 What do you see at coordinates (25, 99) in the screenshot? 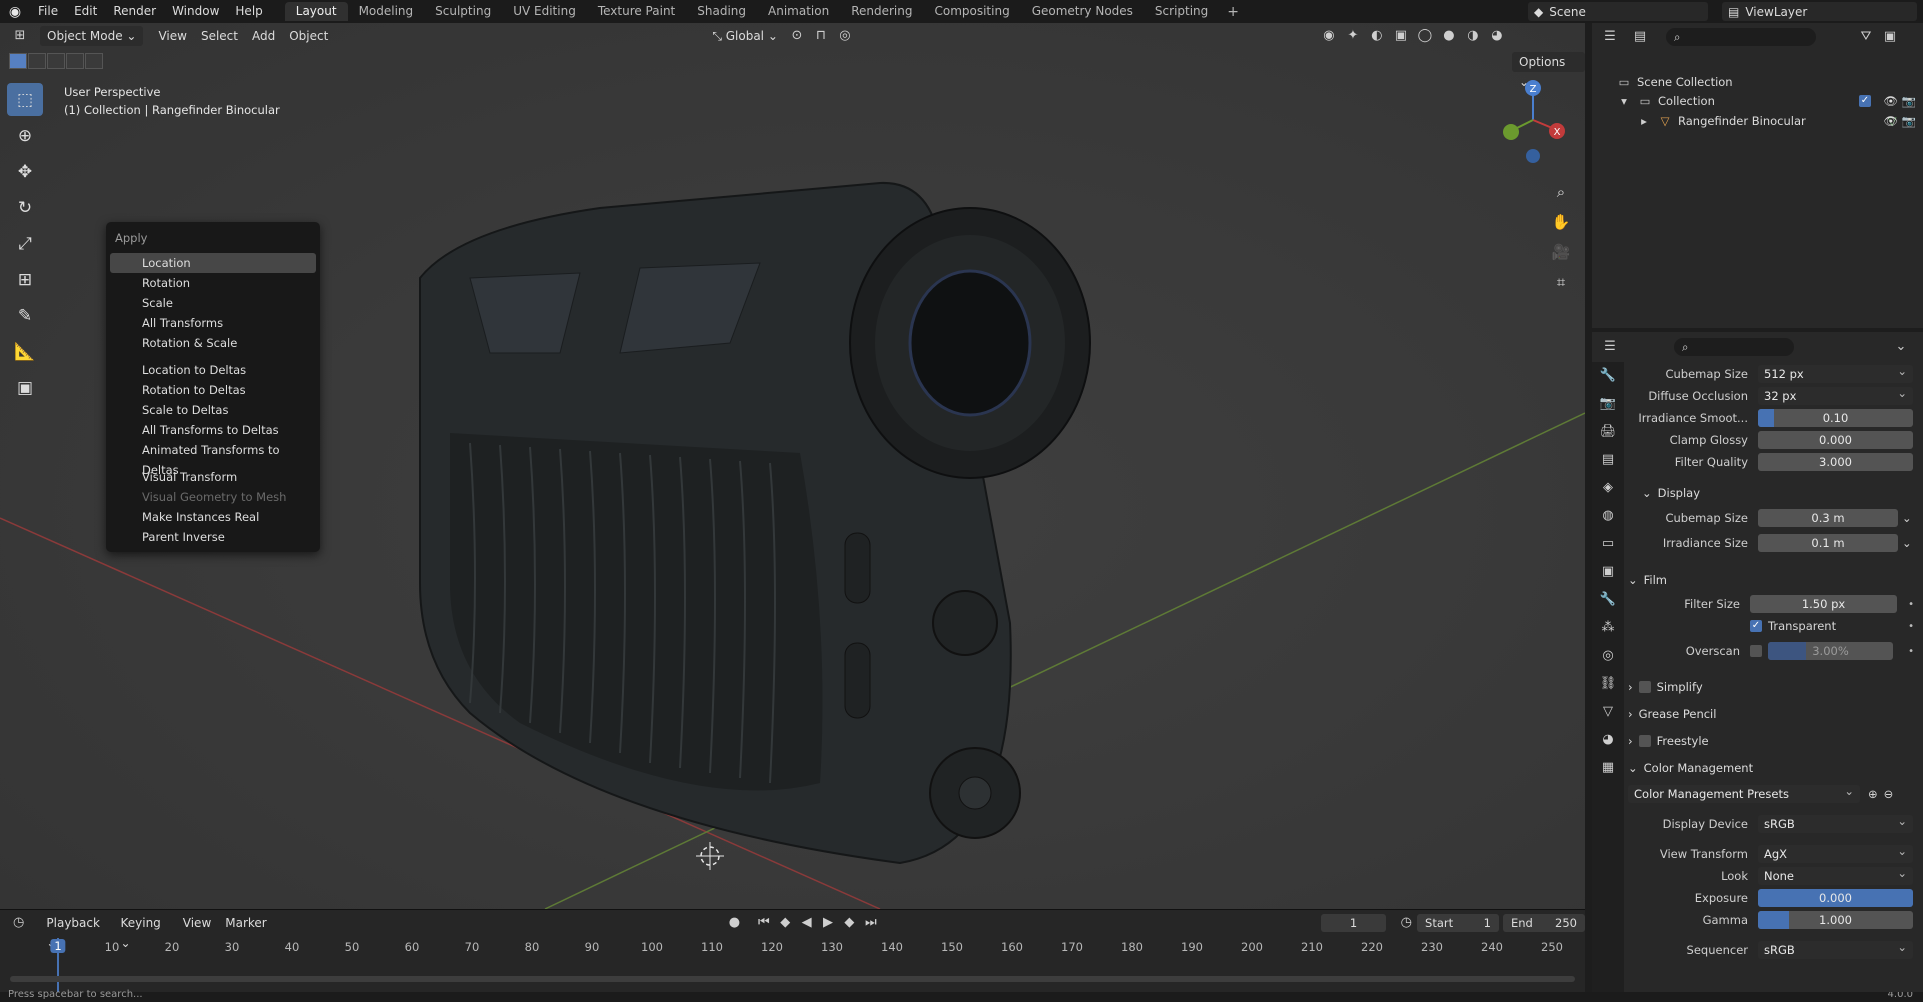
I see `select-box-tool-icon: ⬚` at bounding box center [25, 99].